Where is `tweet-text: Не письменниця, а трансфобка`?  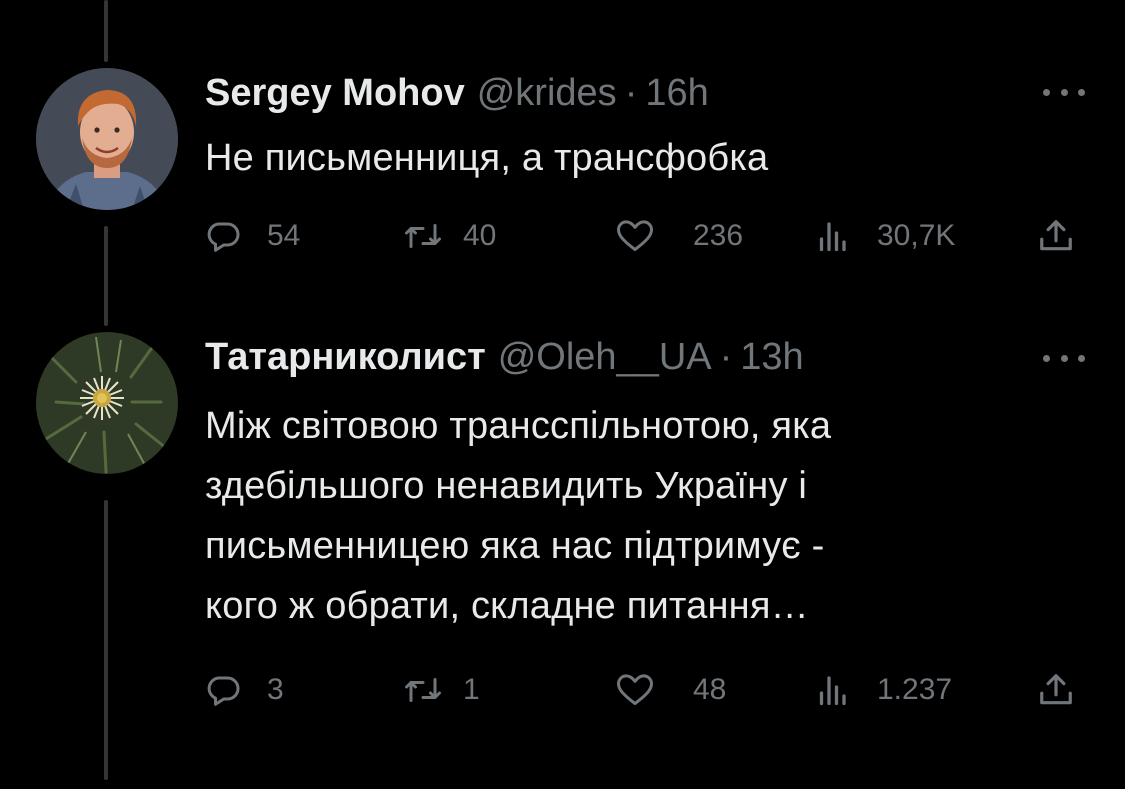 tweet-text: Не письменниця, а трансфобка is located at coordinates (635, 158).